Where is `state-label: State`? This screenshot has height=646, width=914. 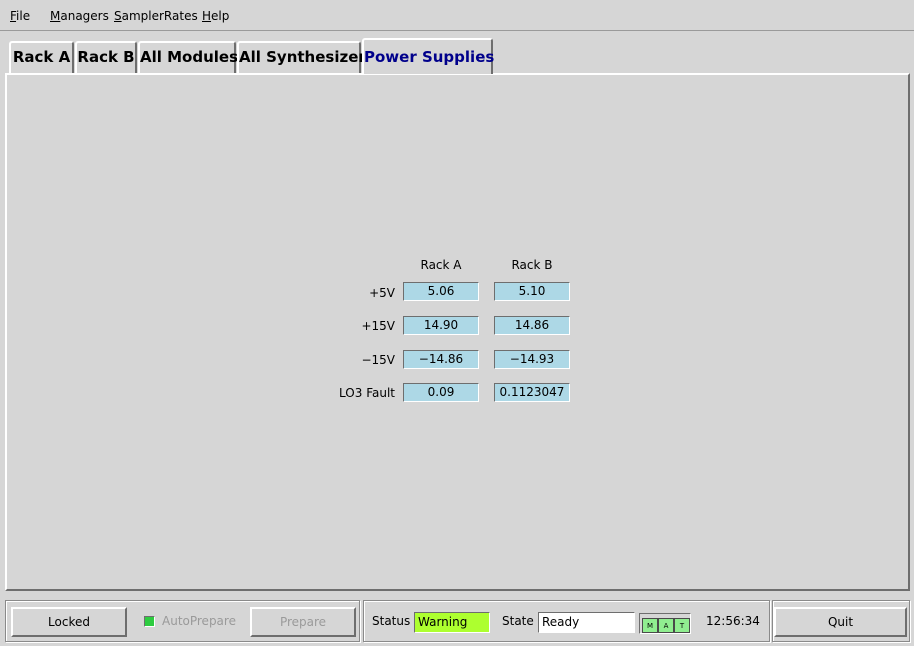 state-label: State is located at coordinates (518, 621).